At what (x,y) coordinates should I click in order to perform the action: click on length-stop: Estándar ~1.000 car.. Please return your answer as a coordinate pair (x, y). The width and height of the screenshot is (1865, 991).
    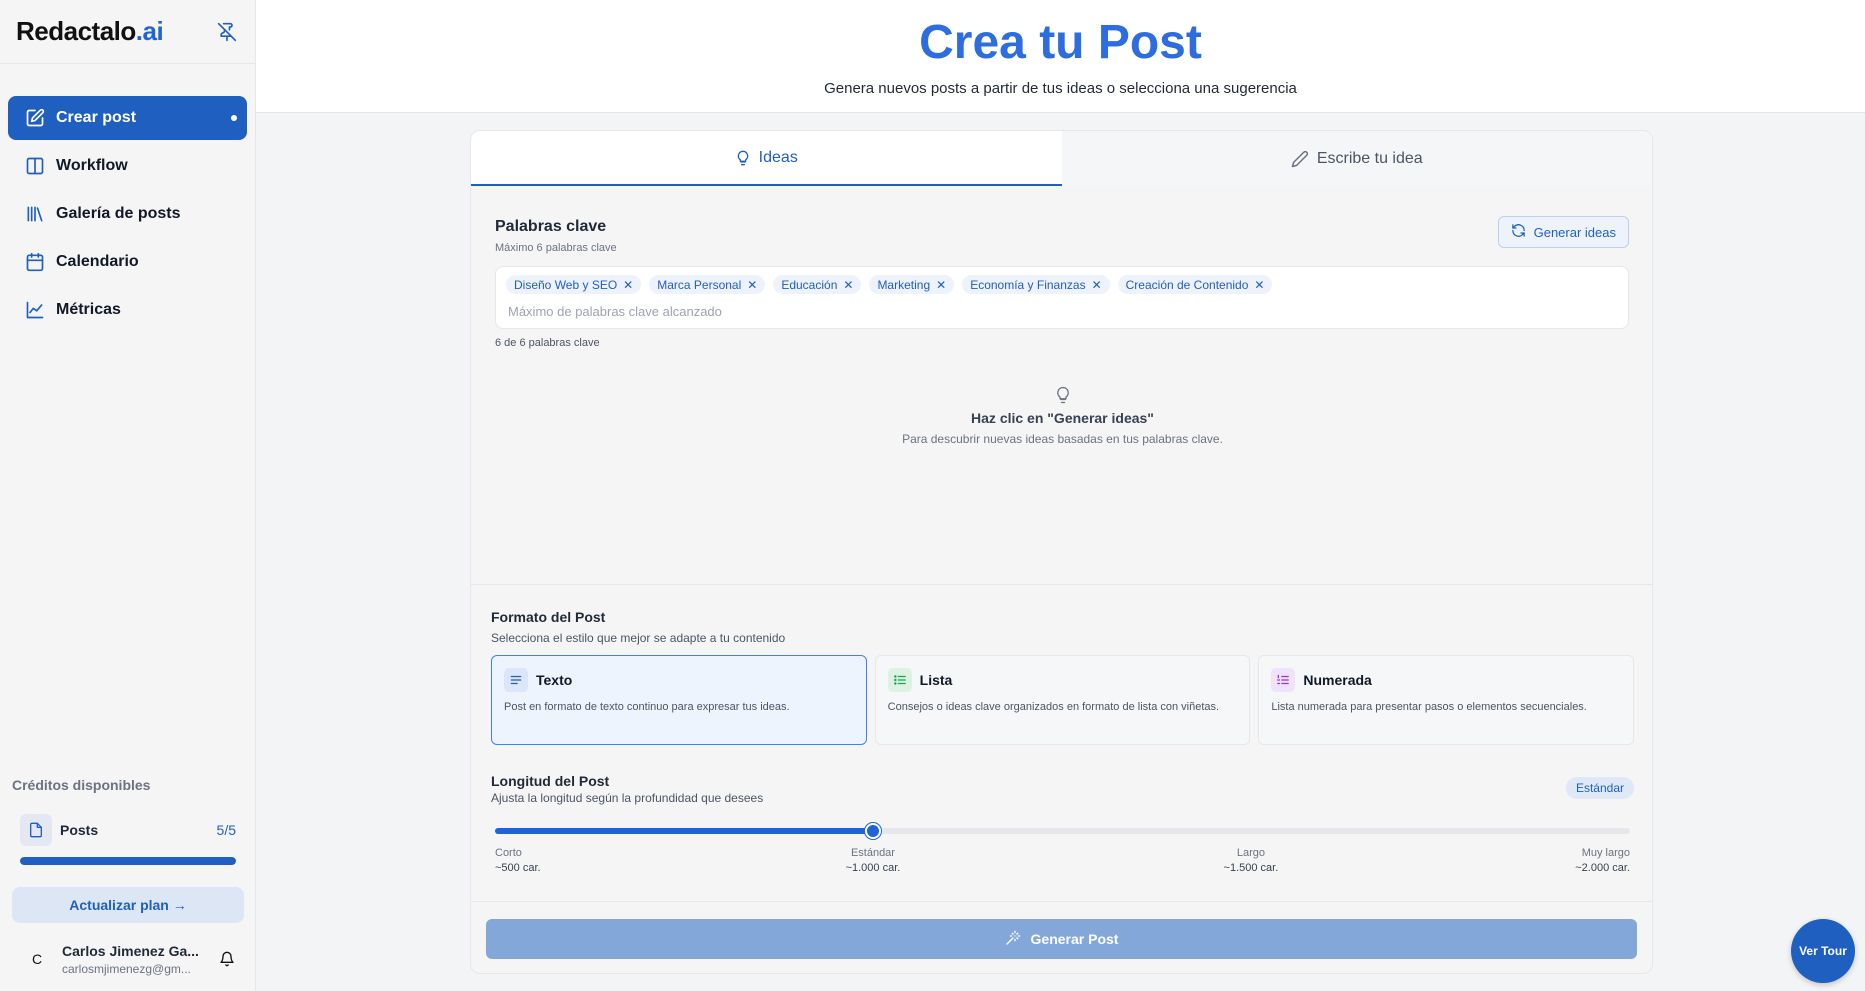
    Looking at the image, I should click on (873, 860).